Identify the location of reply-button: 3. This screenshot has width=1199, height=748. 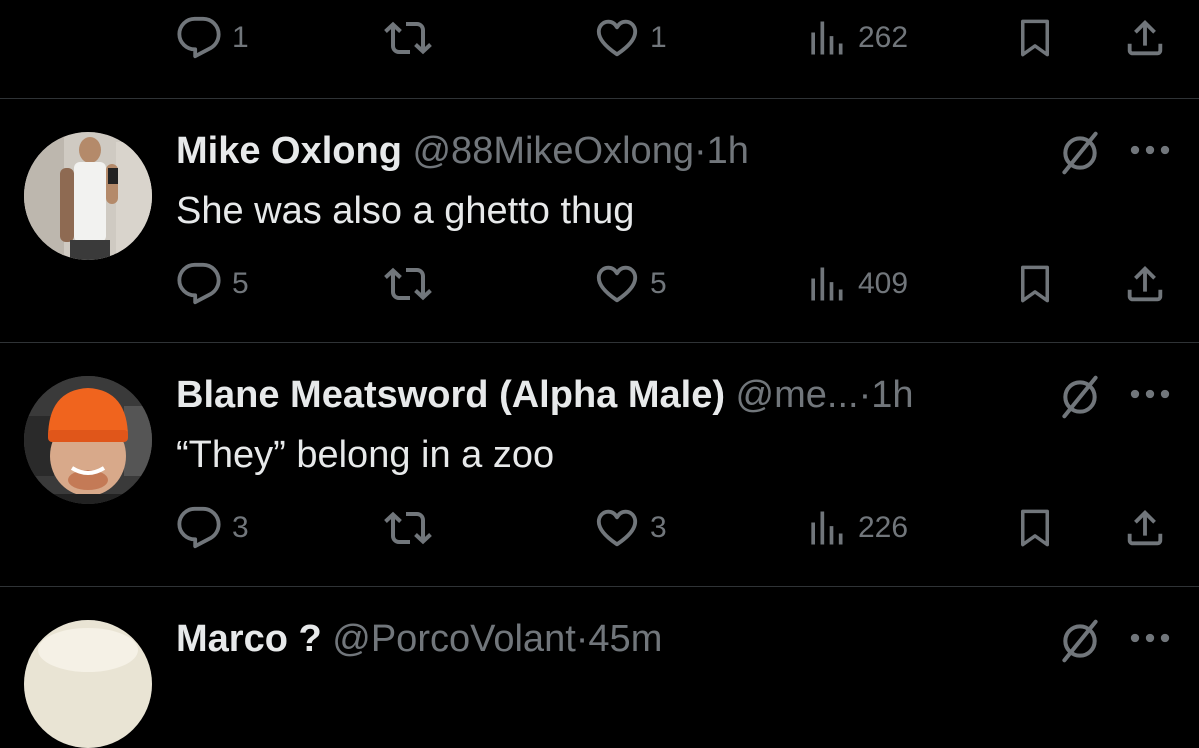
(212, 528).